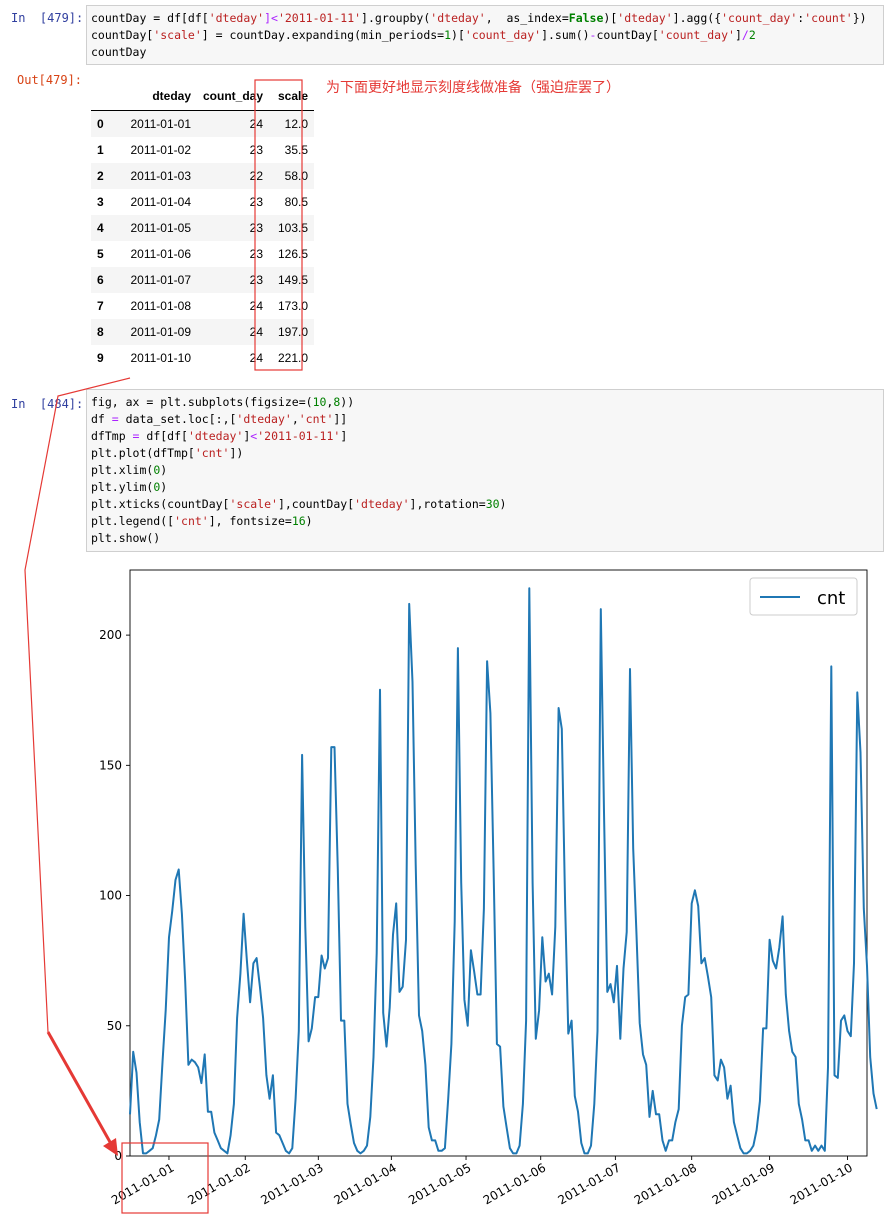 The width and height of the screenshot is (886, 1226). What do you see at coordinates (165, 1178) in the screenshot?
I see `first-tick-highlight` at bounding box center [165, 1178].